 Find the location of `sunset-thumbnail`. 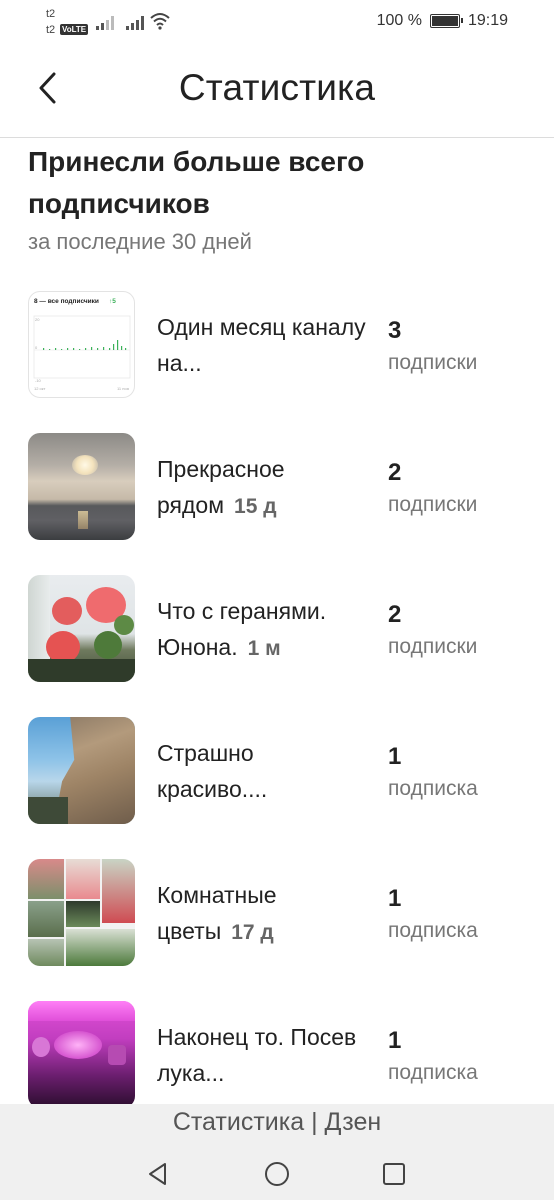

sunset-thumbnail is located at coordinates (81, 486).